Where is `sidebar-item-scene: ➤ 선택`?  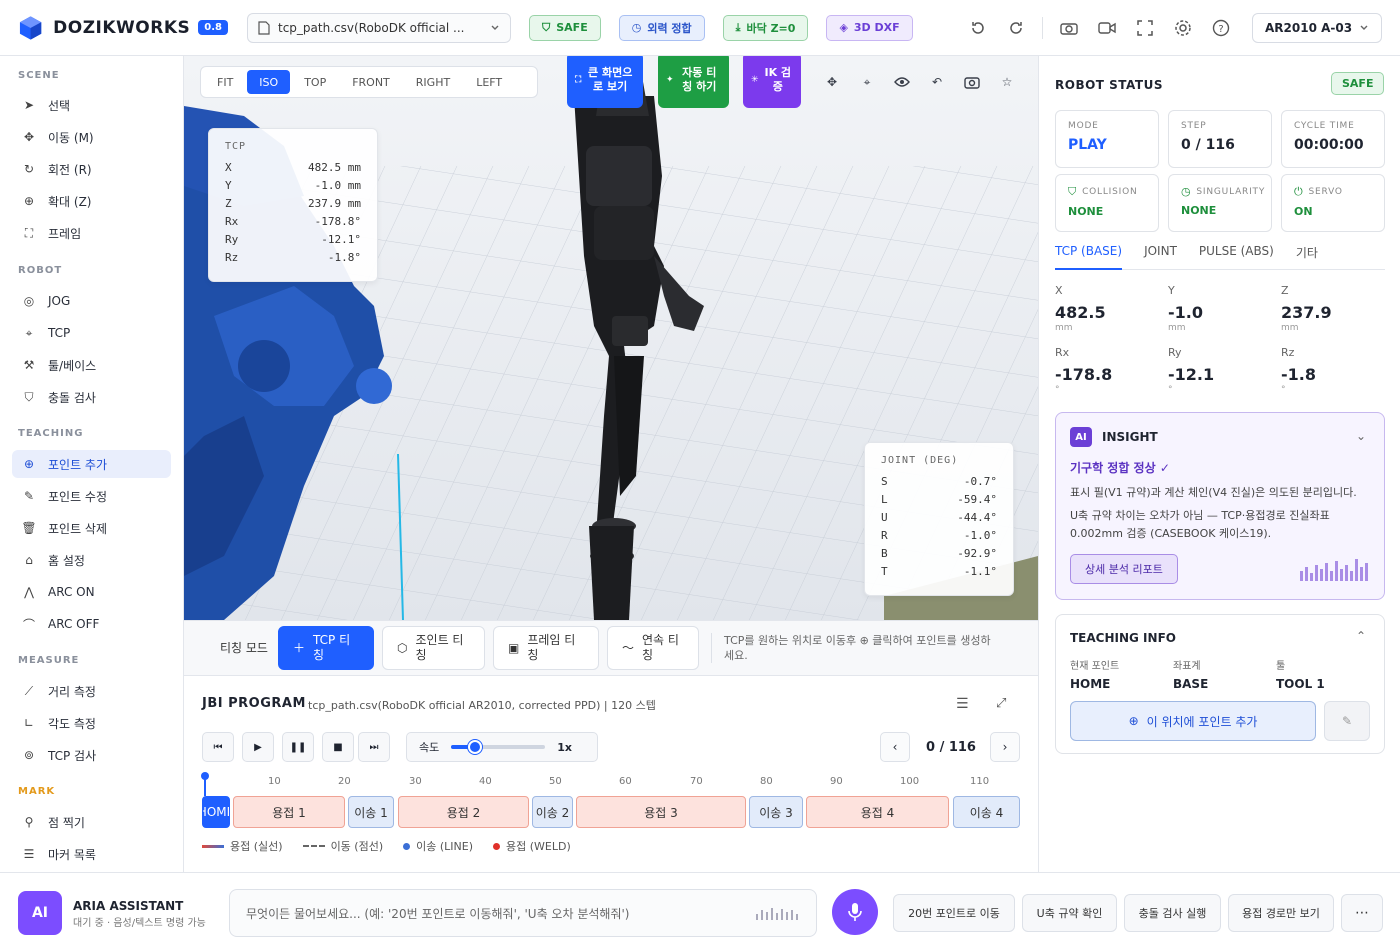 sidebar-item-scene: ➤ 선택 is located at coordinates (91, 105).